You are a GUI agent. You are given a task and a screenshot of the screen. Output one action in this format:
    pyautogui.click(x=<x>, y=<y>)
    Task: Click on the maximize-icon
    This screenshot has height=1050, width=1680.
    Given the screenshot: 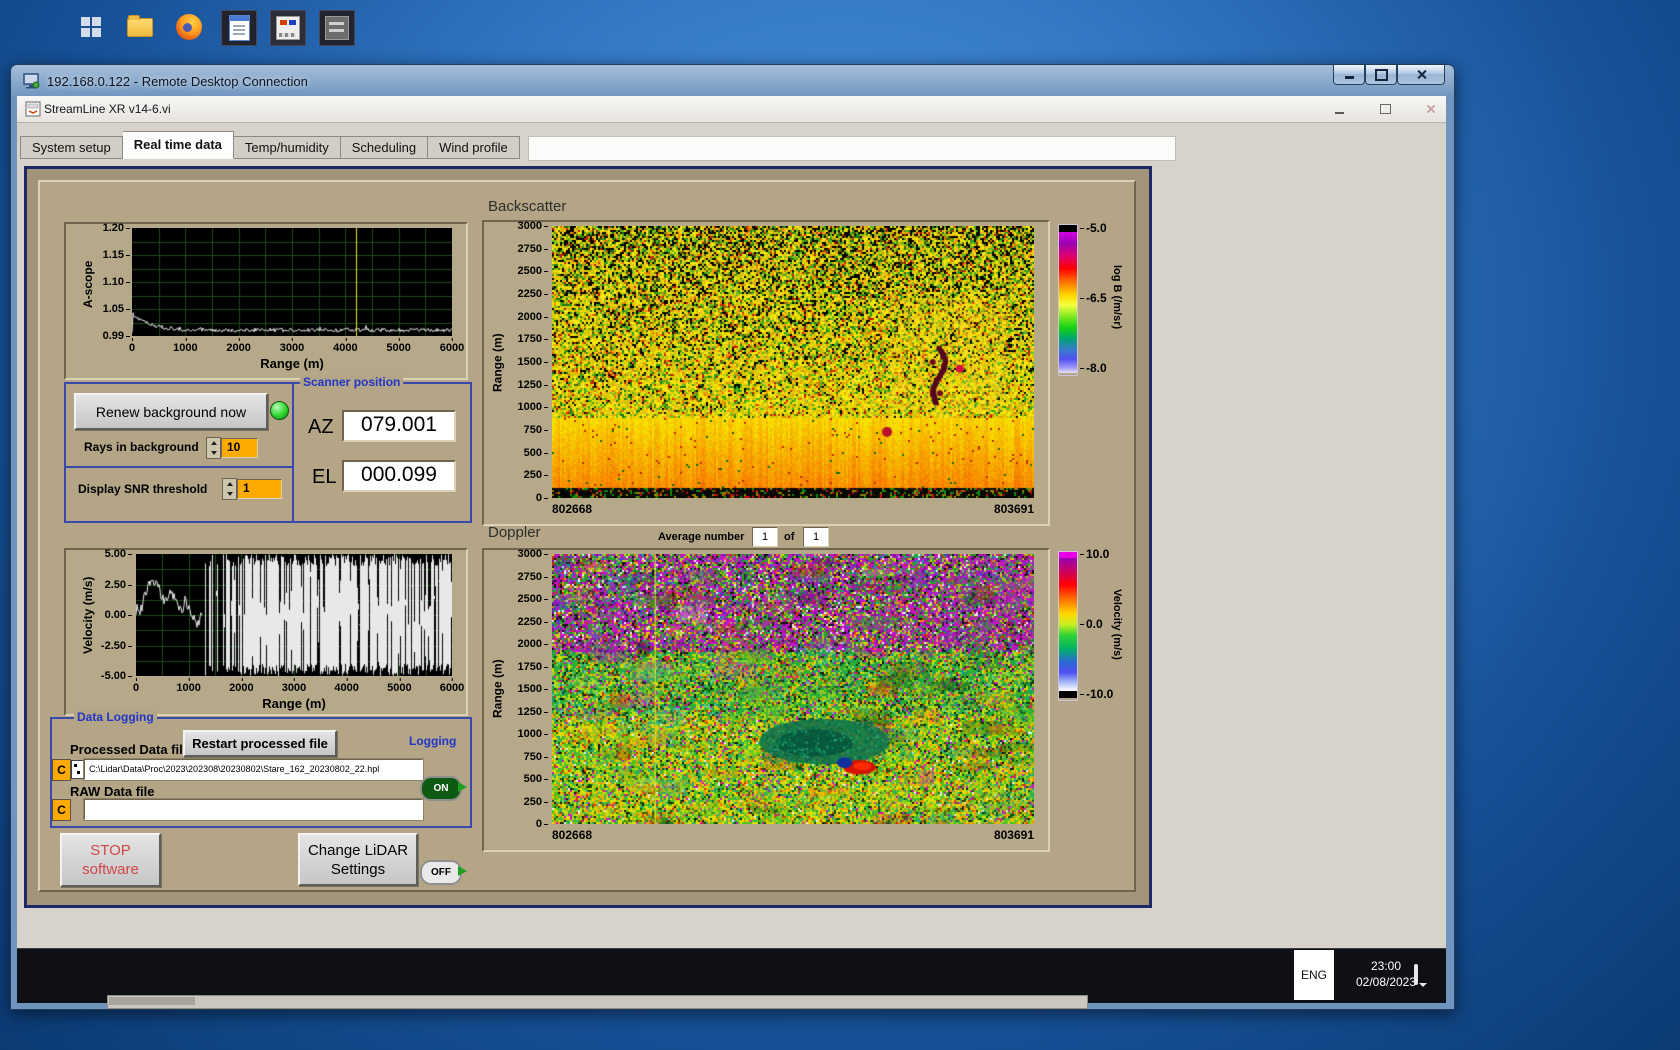 What is the action you would take?
    pyautogui.click(x=1381, y=74)
    